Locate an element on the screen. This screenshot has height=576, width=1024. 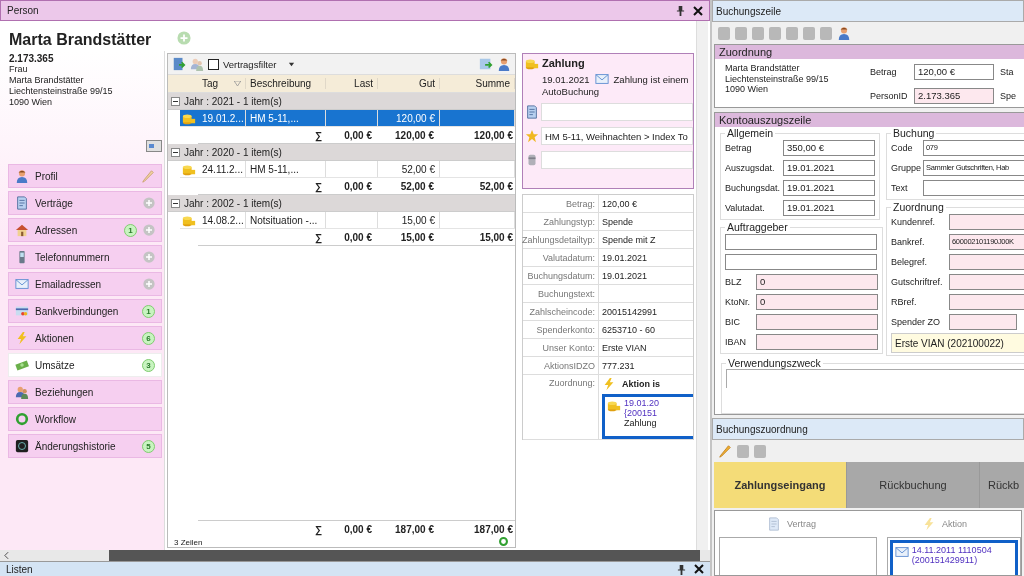
sort-icon is located at coordinates (237, 83).